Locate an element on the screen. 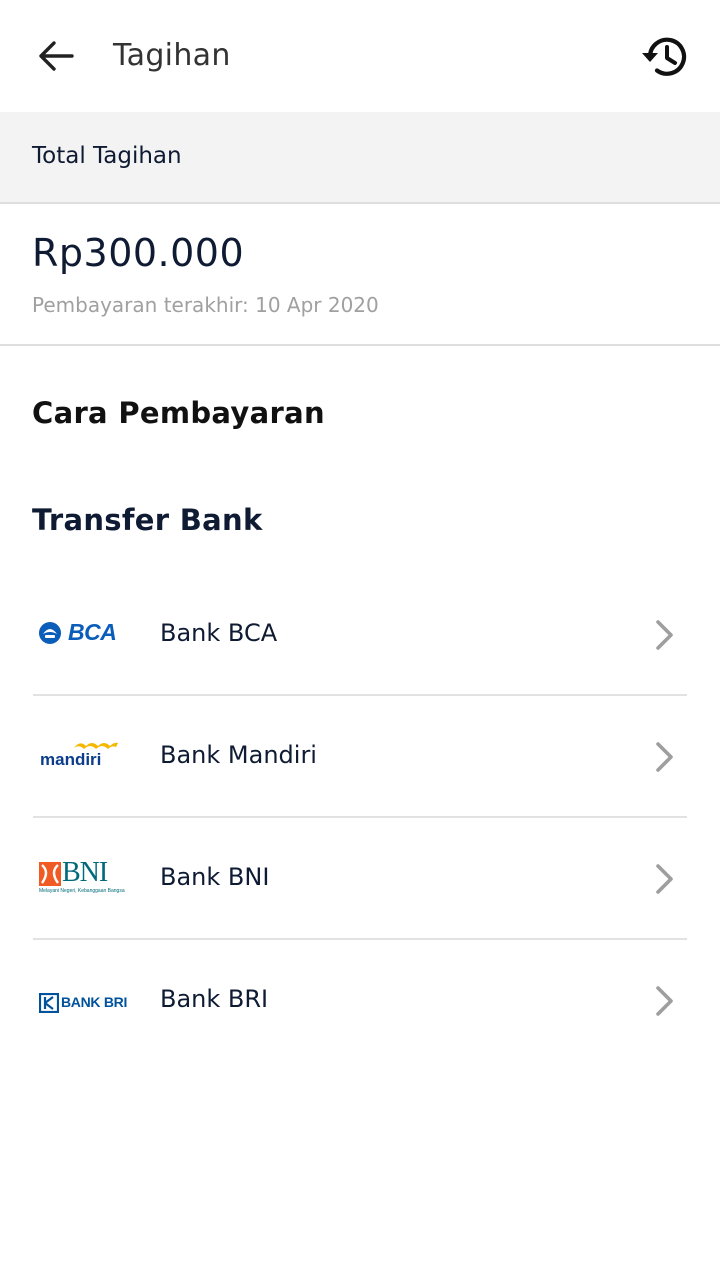 The width and height of the screenshot is (720, 1280). app-bar: Tagihan is located at coordinates (360, 56).